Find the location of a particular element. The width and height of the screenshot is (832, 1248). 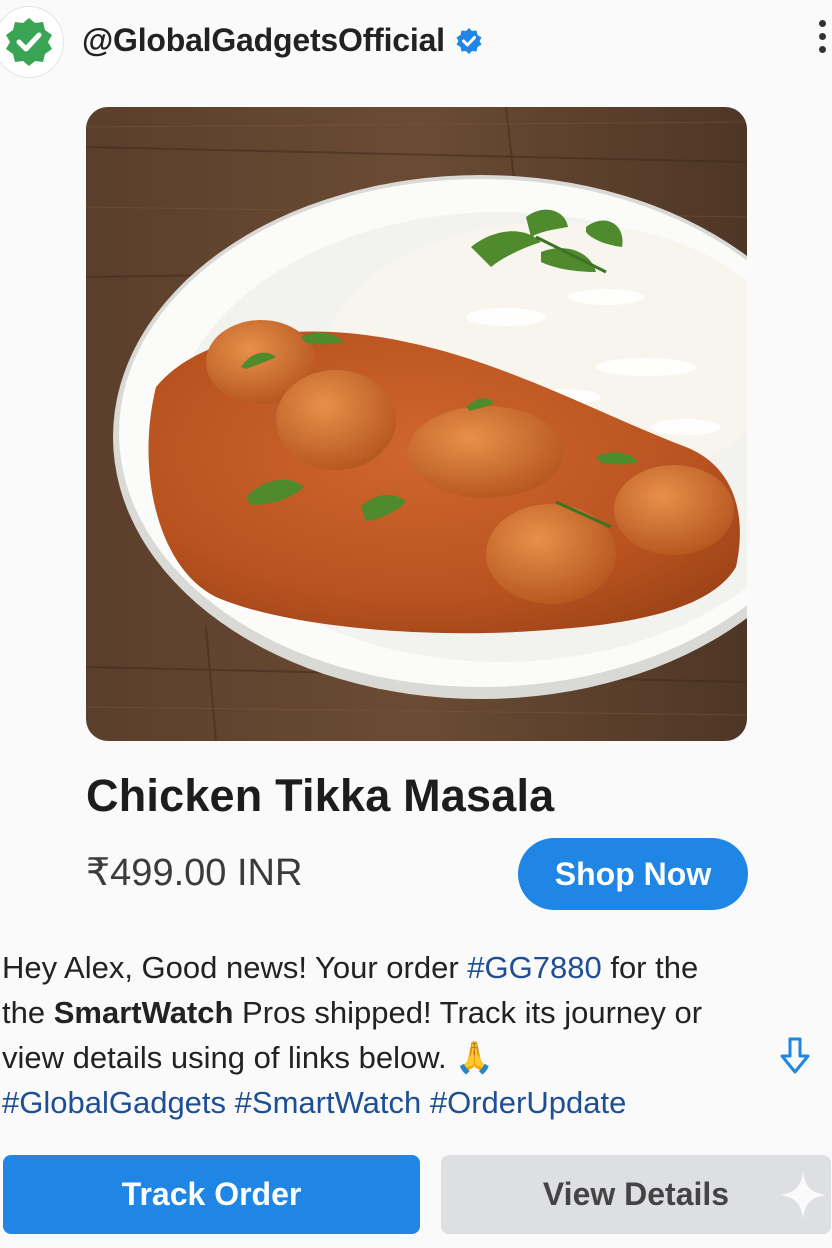

verified-badge-icon is located at coordinates (469, 40).